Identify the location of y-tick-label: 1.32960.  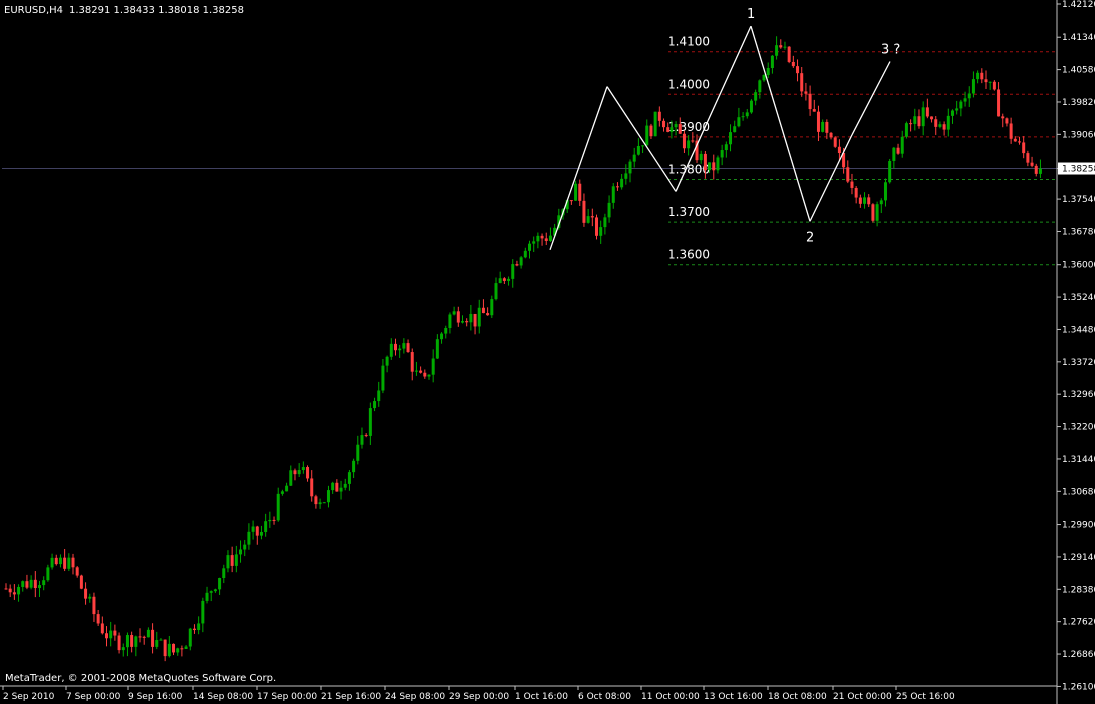
(1078, 395).